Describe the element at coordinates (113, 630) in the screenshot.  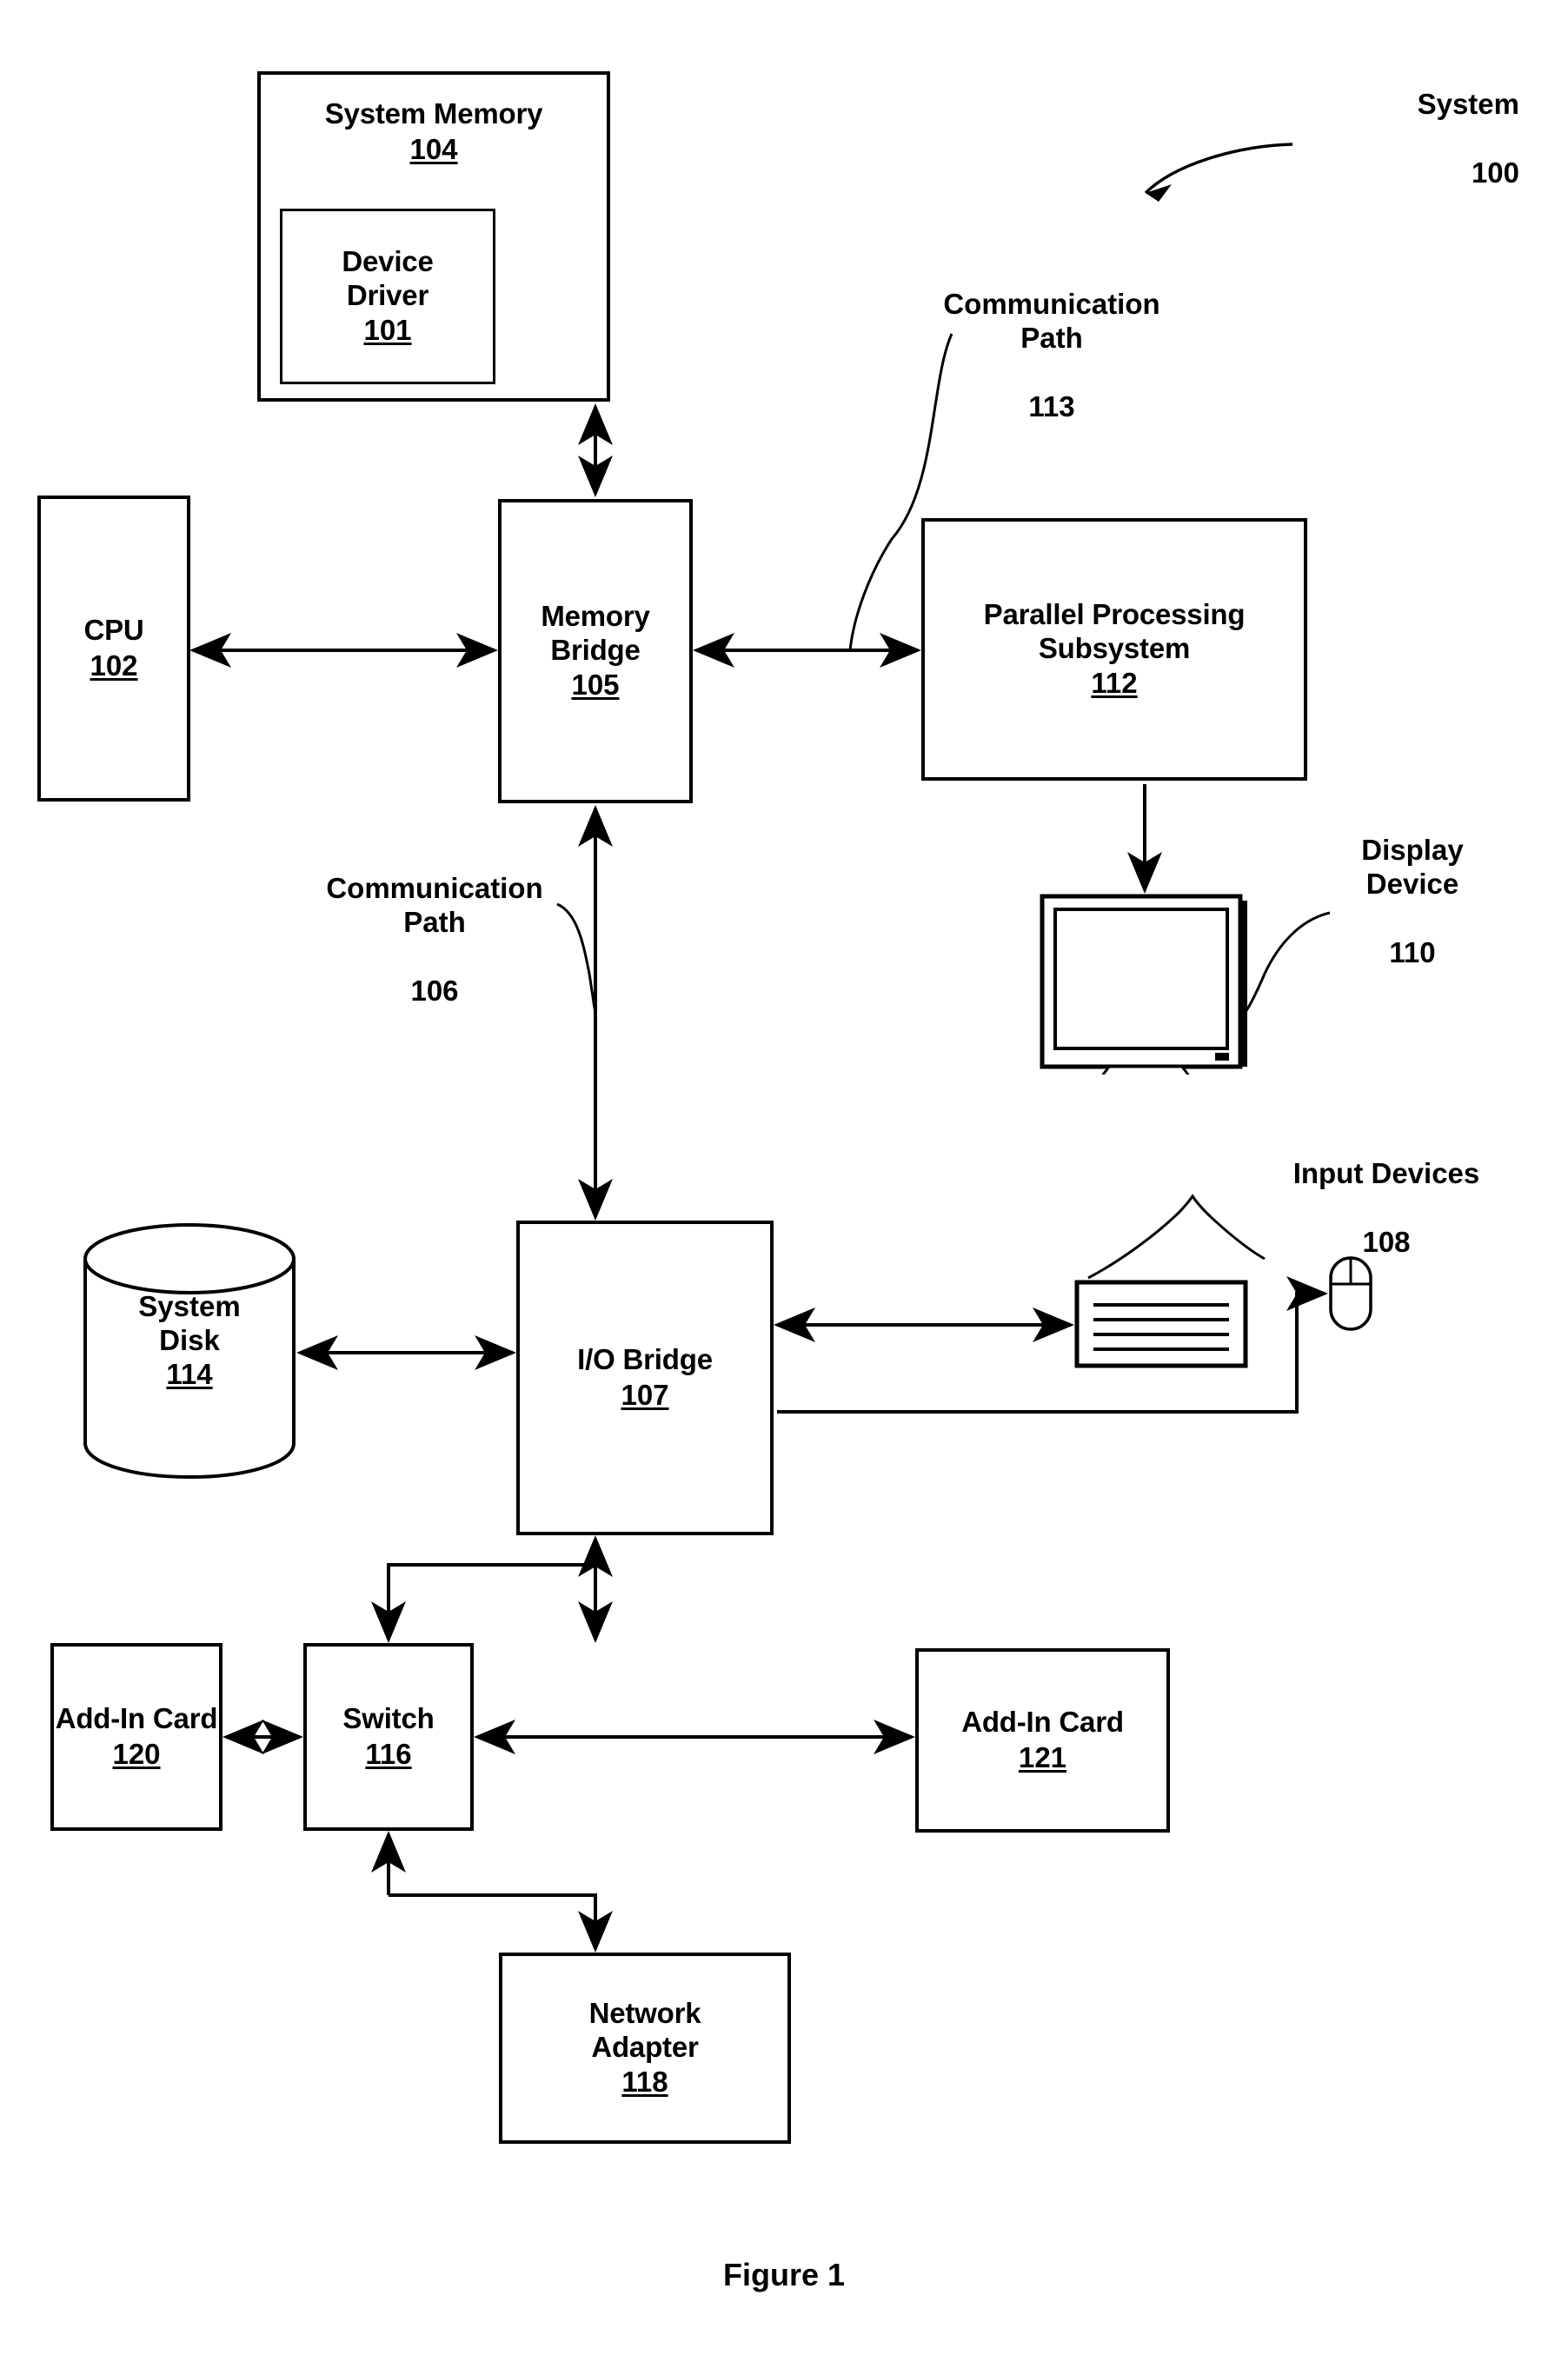
I see `cpu-title: CPU` at that location.